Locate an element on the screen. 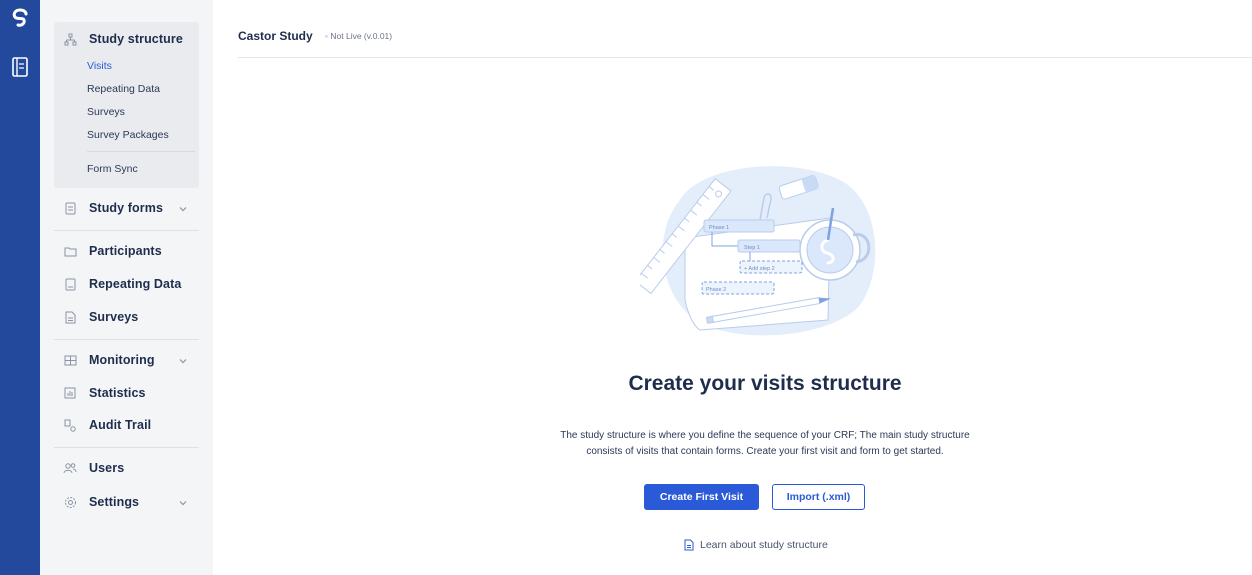 The width and height of the screenshot is (1252, 575). nav-surveys: Surveys is located at coordinates (100, 317).